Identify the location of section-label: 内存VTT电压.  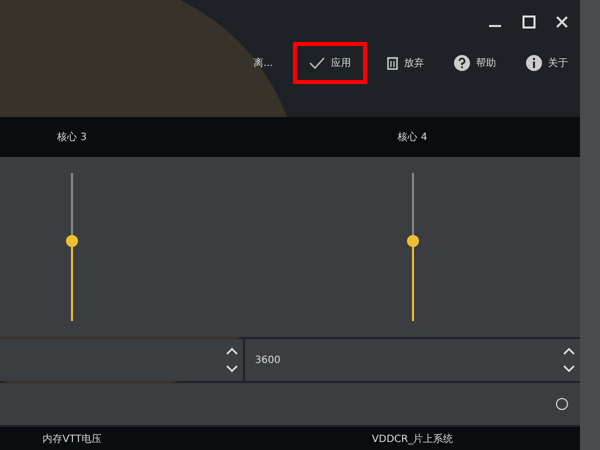
(72, 439).